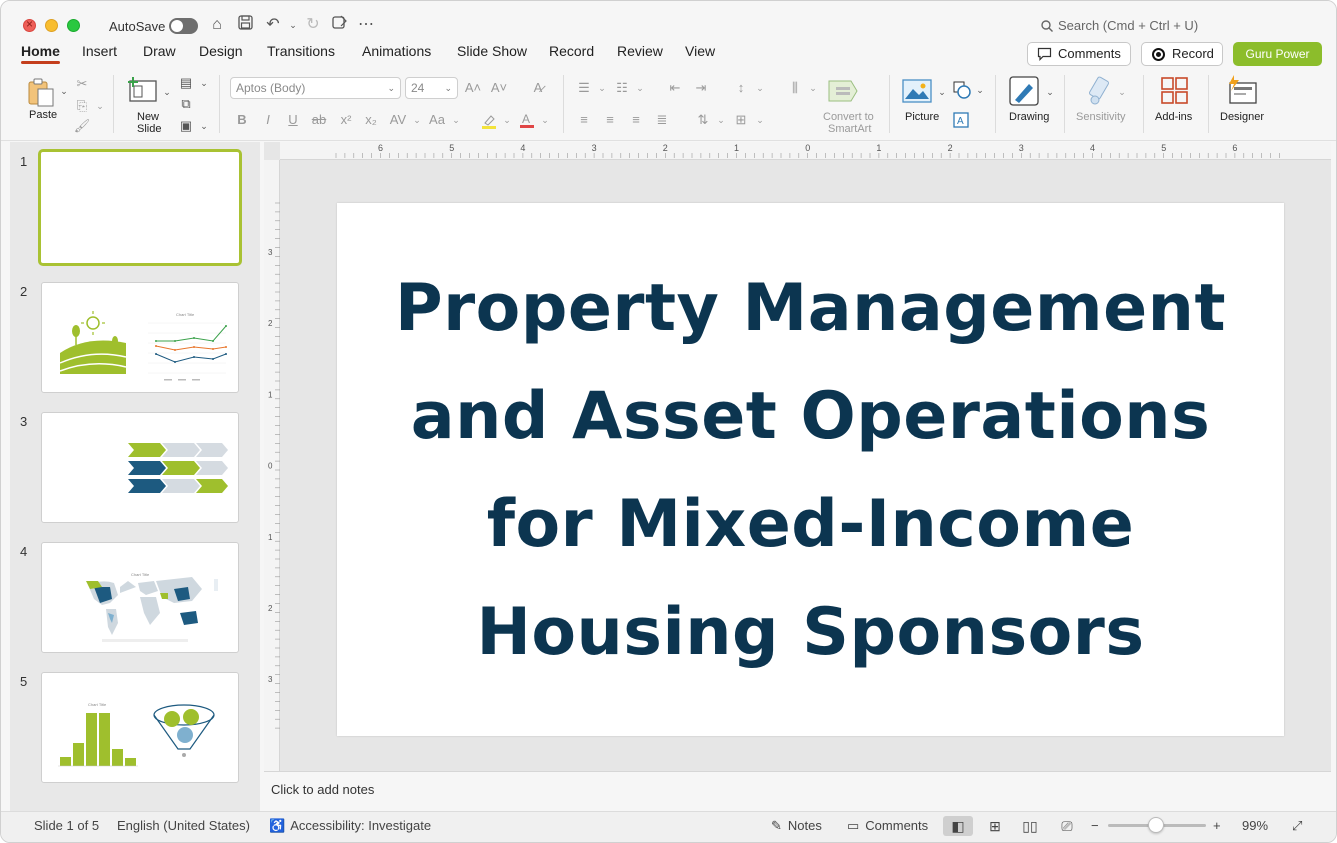  Describe the element at coordinates (1095, 825) in the screenshot. I see `zoom-out-button: −` at that location.